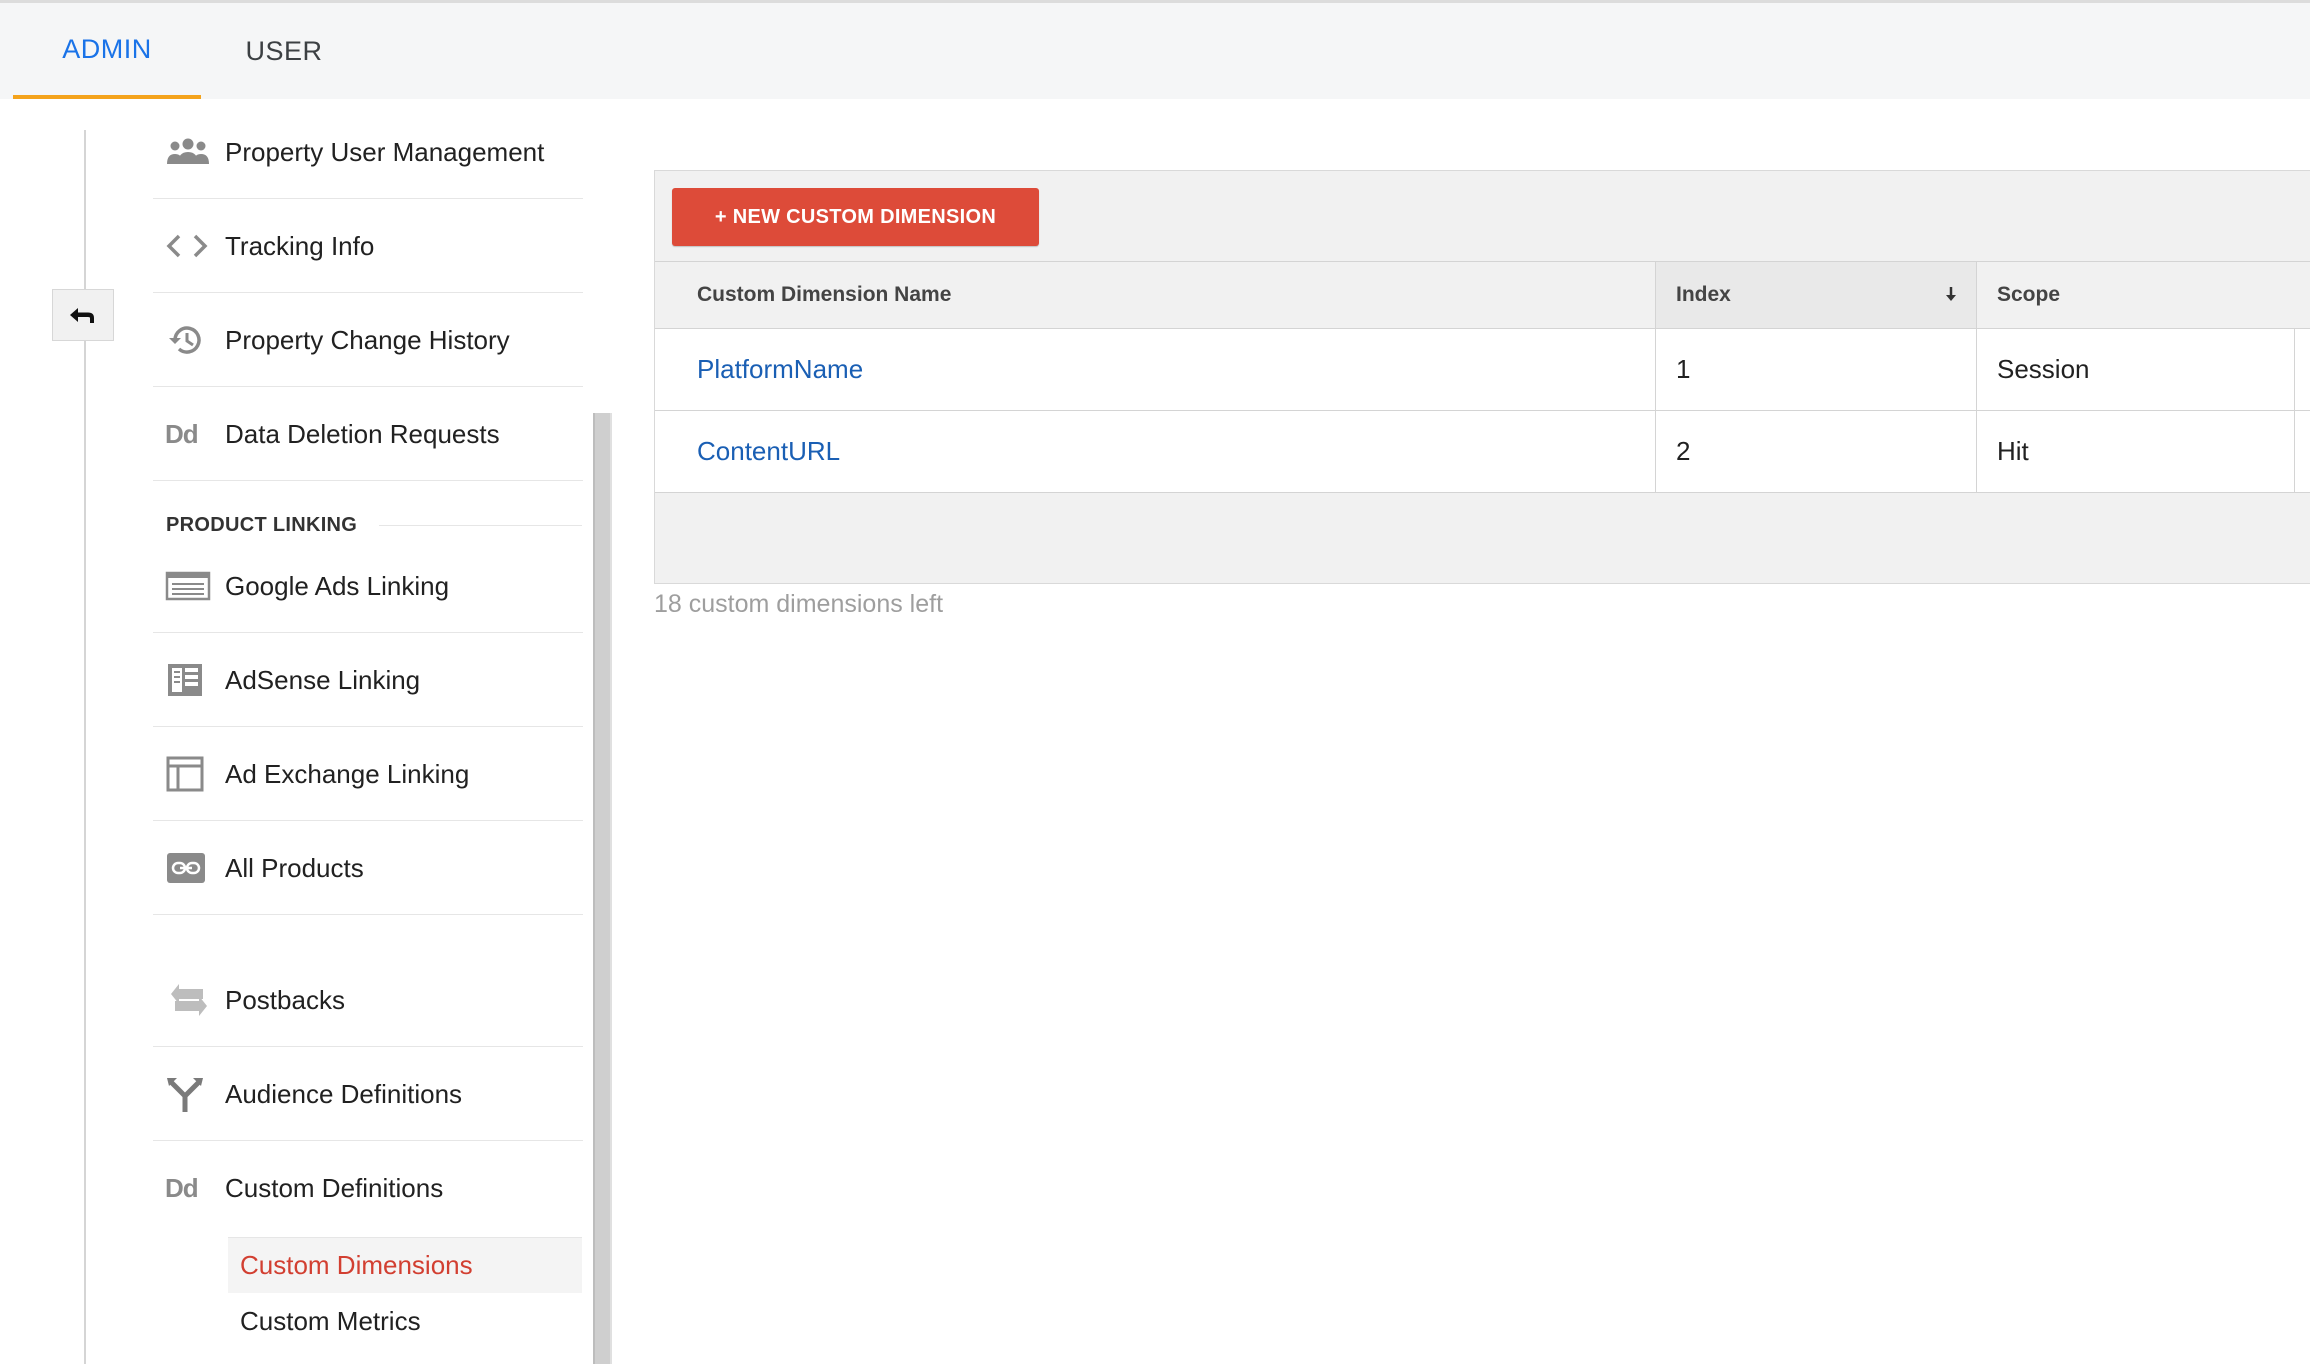 This screenshot has width=2310, height=1364. What do you see at coordinates (294, 867) in the screenshot?
I see `sidebar-item-label: All Products` at bounding box center [294, 867].